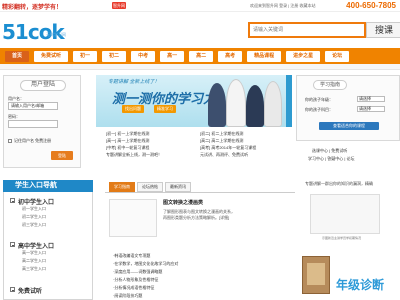 This screenshot has width=400, height=300. Describe the element at coordinates (127, 296) in the screenshot. I see `list-item: ·阅读阶段技巧题` at that location.